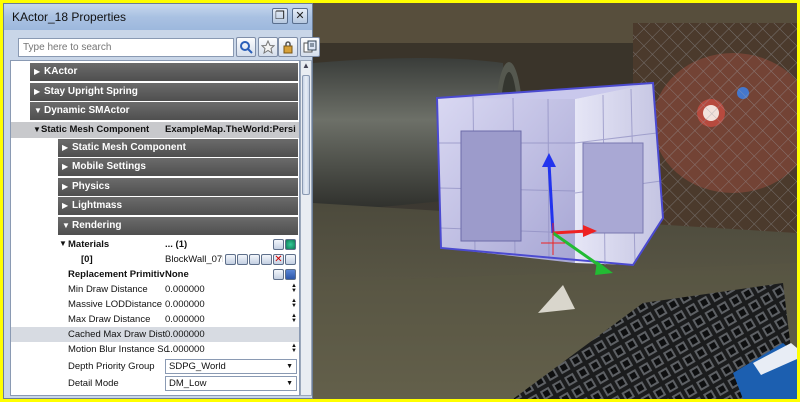 The width and height of the screenshot is (800, 402). What do you see at coordinates (177, 274) in the screenshot?
I see `property-value: None` at bounding box center [177, 274].